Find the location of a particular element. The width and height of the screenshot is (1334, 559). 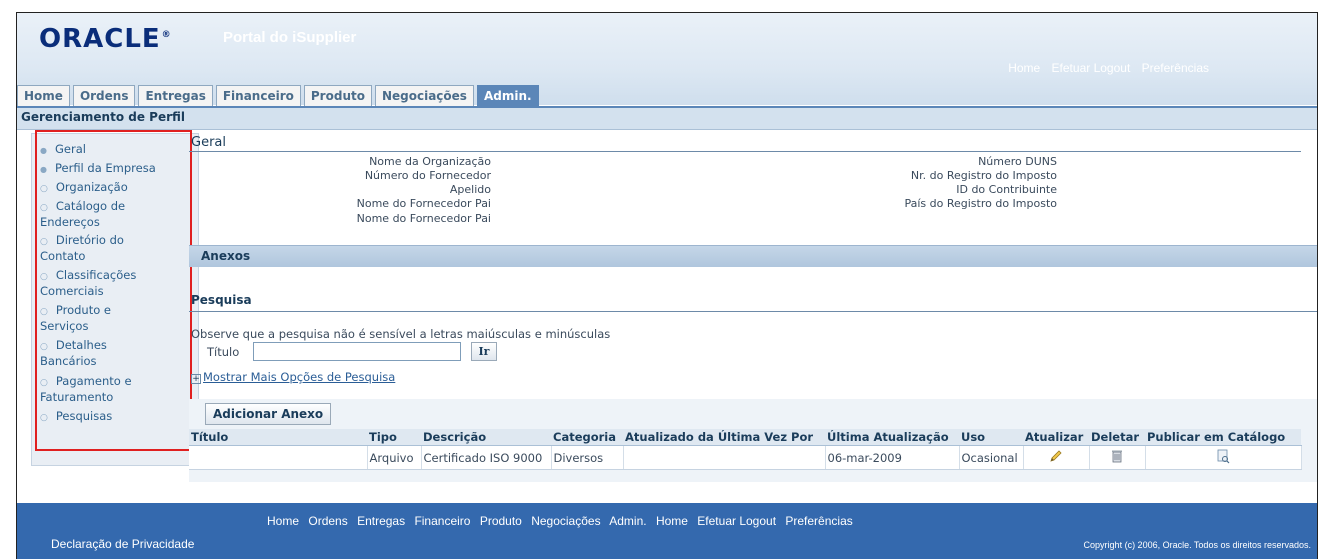

tab-negociacoes: Negociações is located at coordinates (424, 95).